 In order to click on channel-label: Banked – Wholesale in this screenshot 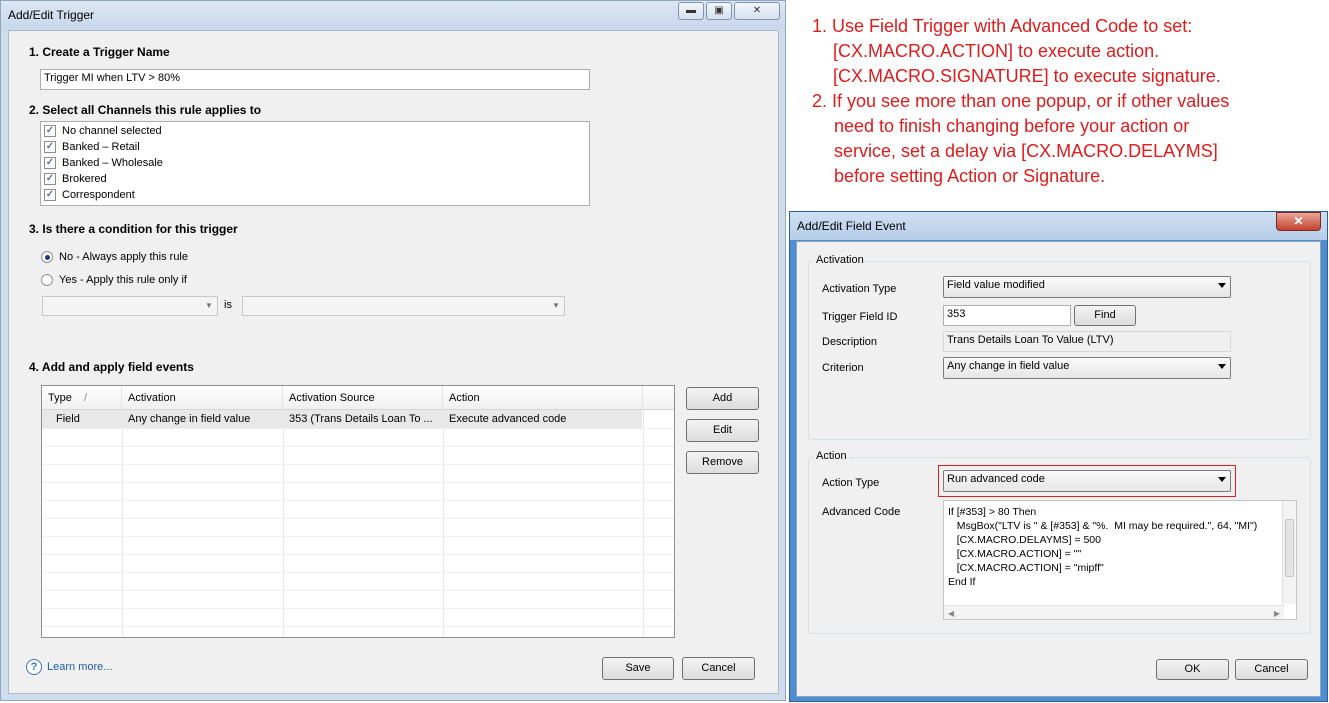, I will do `click(112, 163)`.